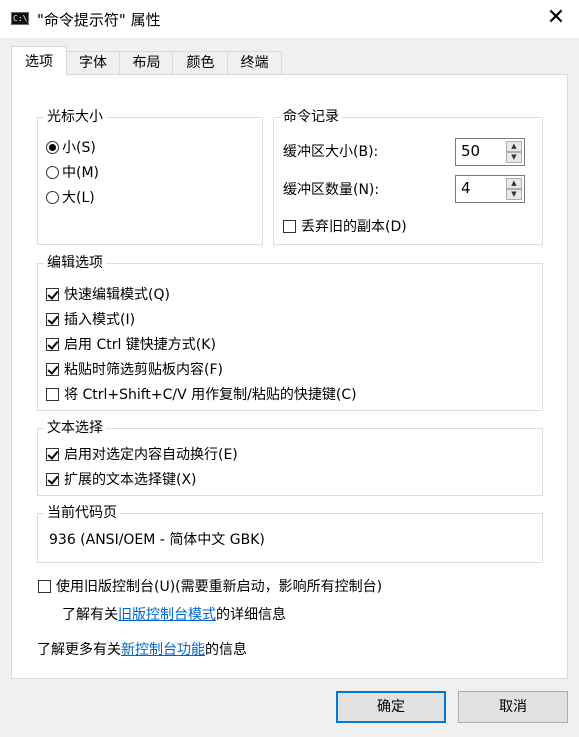  I want to click on checkbox-label: 快速编辑模式(Q), so click(117, 295).